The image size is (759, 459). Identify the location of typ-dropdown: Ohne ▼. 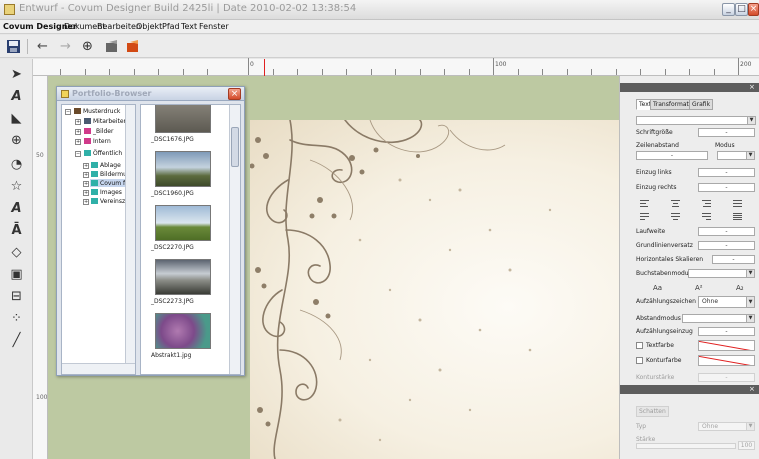
(726, 426).